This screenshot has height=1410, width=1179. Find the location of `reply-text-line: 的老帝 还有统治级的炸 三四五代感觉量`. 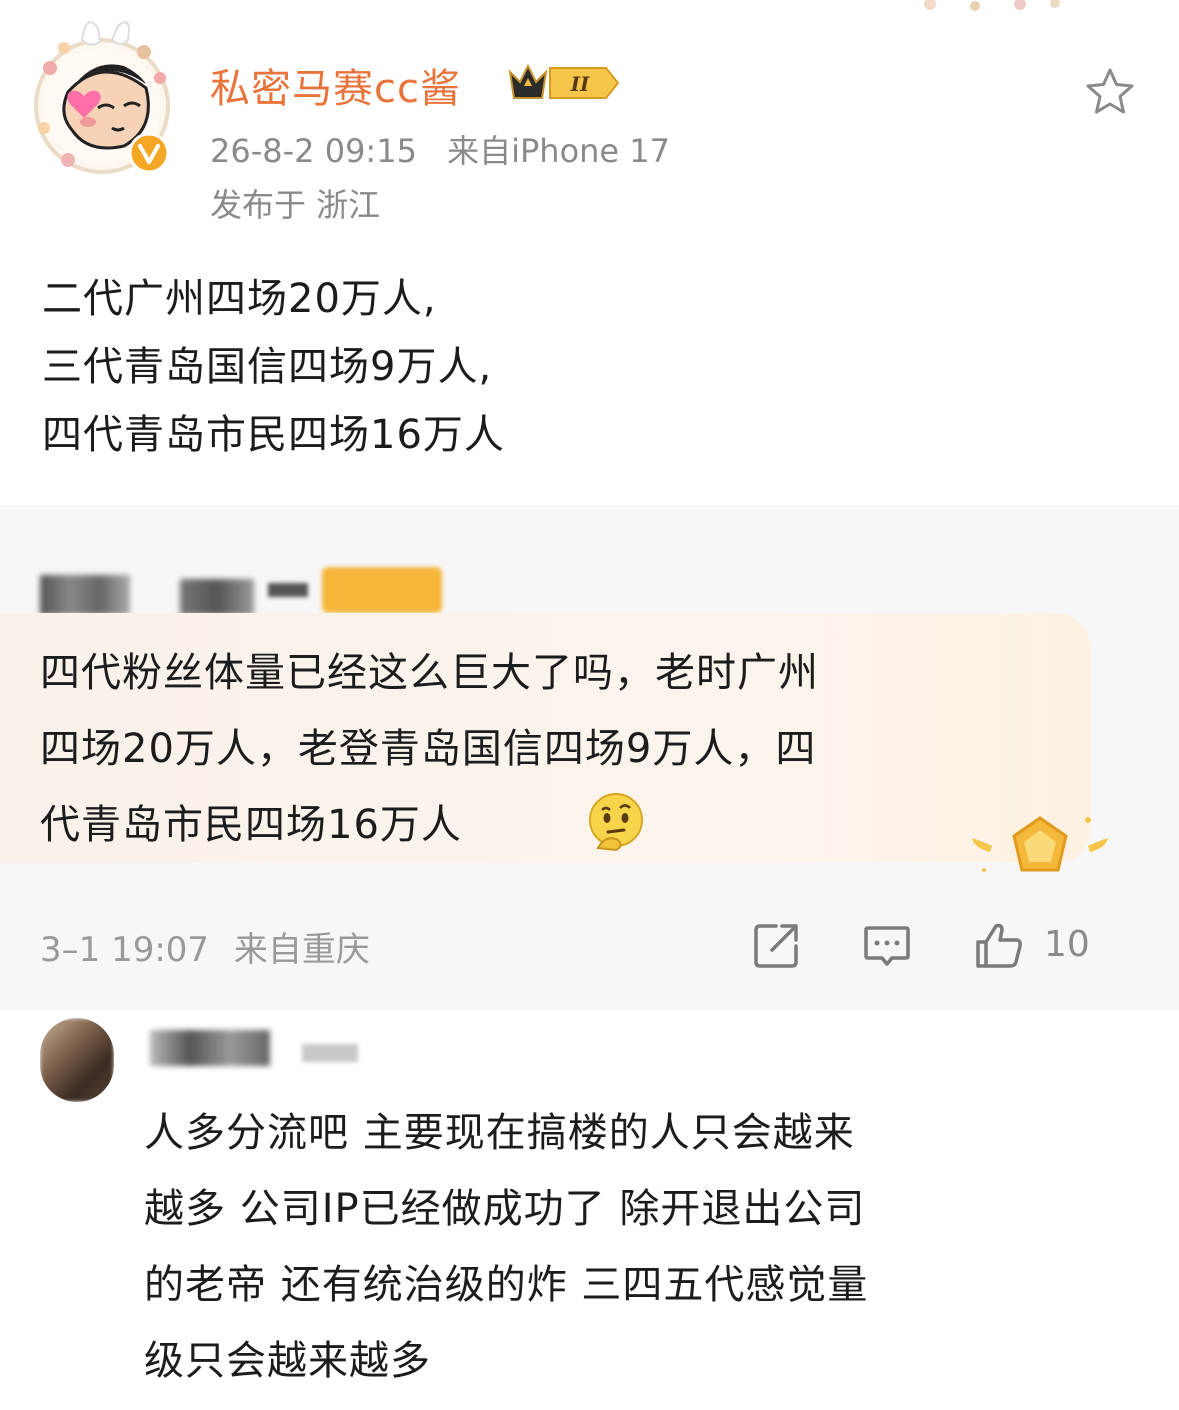

reply-text-line: 的老帝 还有统治级的炸 三四五代感觉量 is located at coordinates (506, 1285).